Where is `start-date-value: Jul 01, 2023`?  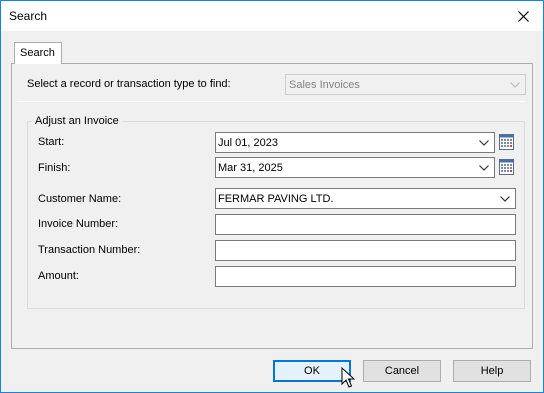 start-date-value: Jul 01, 2023 is located at coordinates (248, 143).